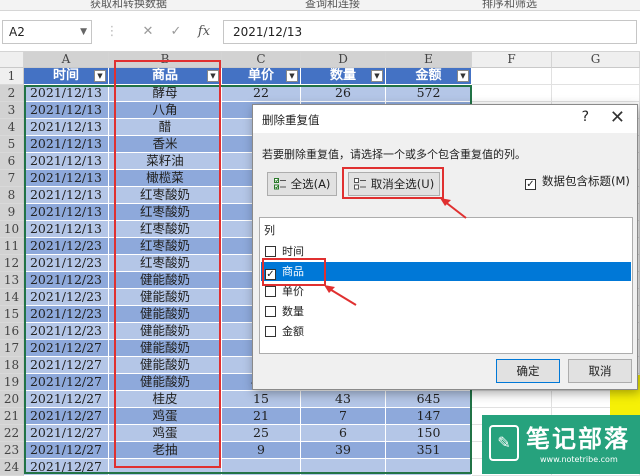  Describe the element at coordinates (429, 399) in the screenshot. I see `table-cell: 645` at that location.